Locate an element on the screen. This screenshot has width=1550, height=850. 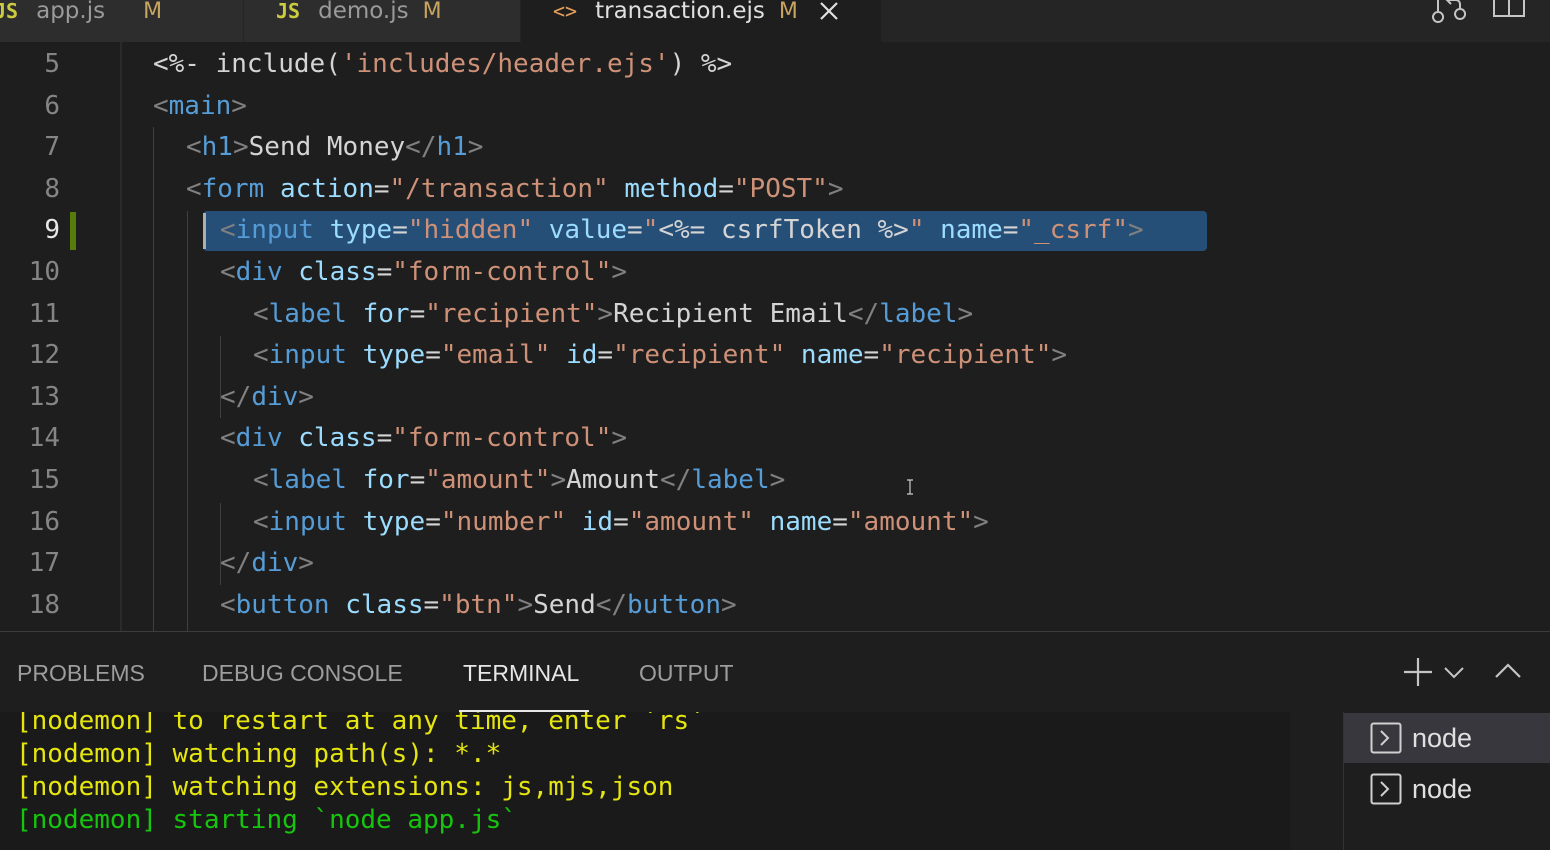
terminal-instances-list: node node is located at coordinates (1446, 781).